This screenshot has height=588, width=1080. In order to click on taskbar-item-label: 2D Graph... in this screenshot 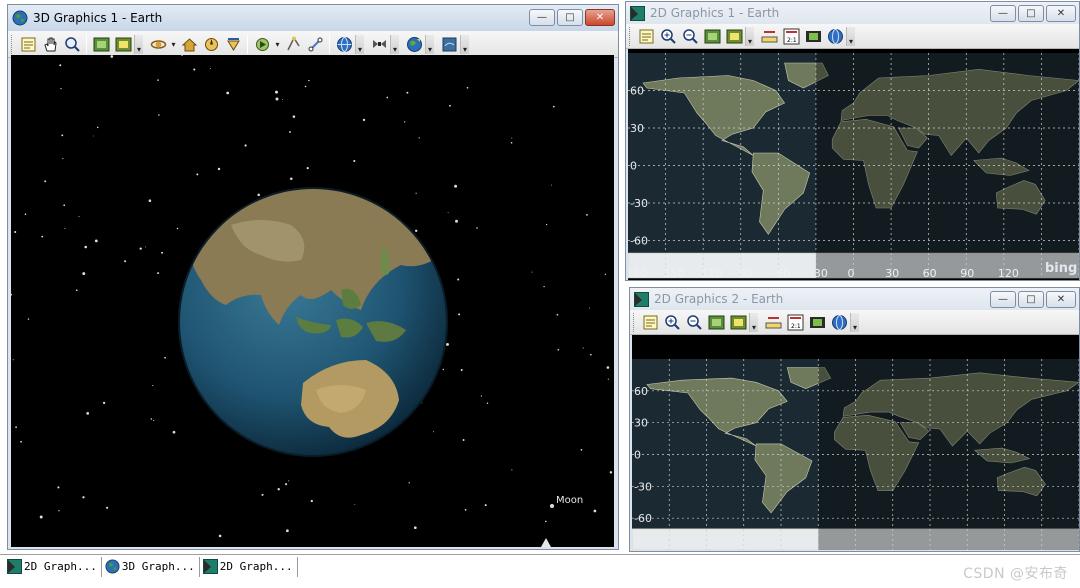, I will do `click(256, 566)`.